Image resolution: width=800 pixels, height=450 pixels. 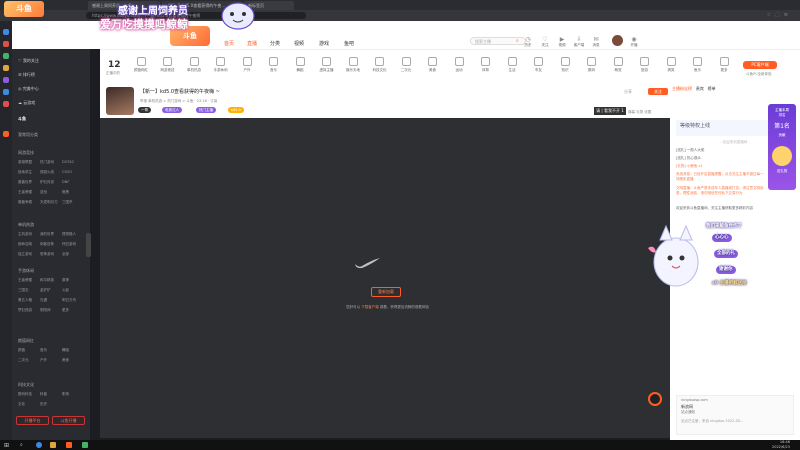 I want to click on folder-taskbar-icon, so click(x=53, y=445).